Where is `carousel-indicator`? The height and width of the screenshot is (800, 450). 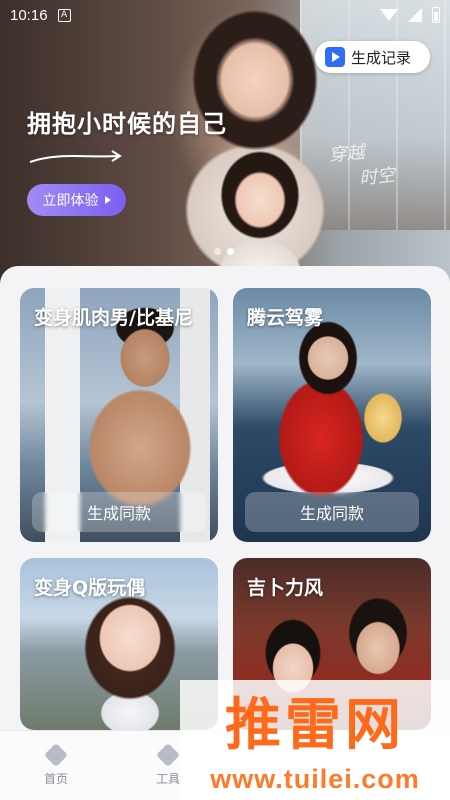 carousel-indicator is located at coordinates (224, 251).